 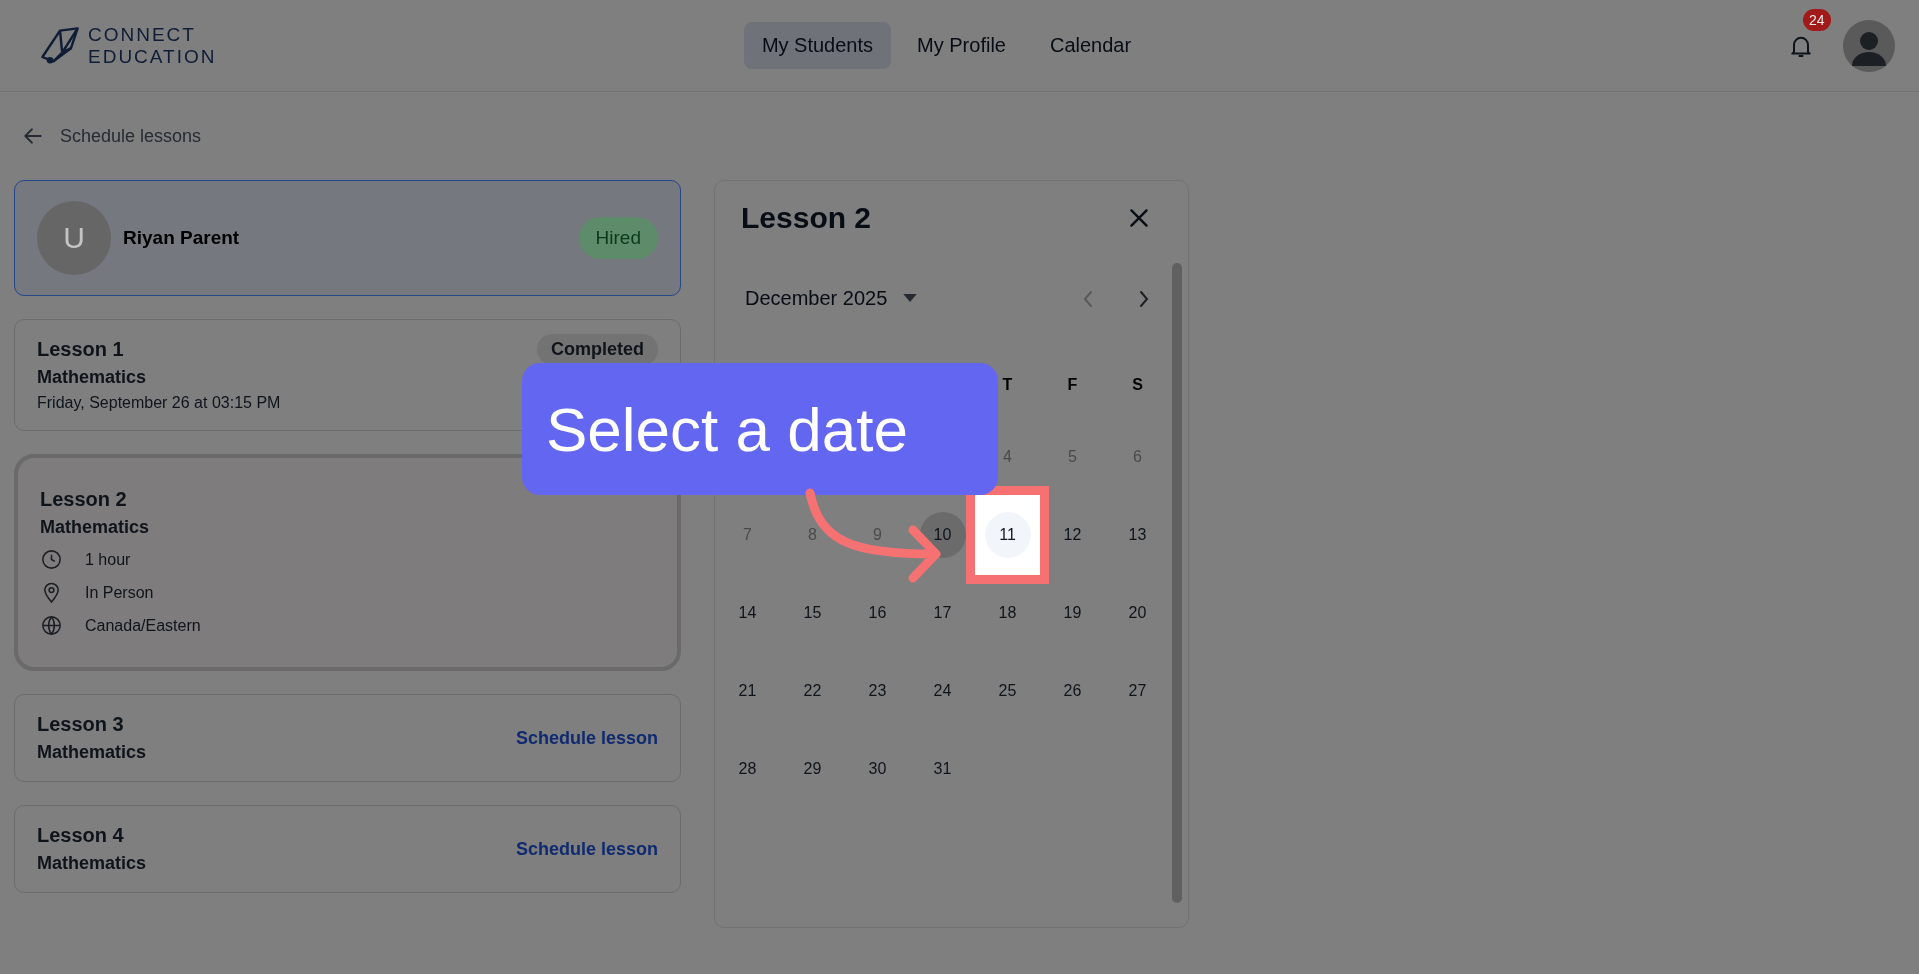 What do you see at coordinates (81, 724) in the screenshot?
I see `lesson-title: Lesson 3` at bounding box center [81, 724].